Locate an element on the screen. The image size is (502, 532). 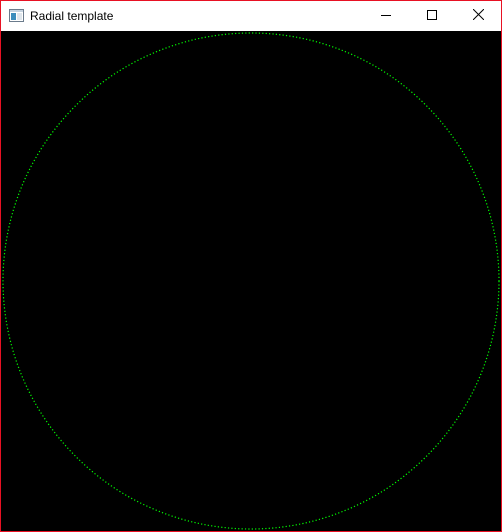
maximize-button is located at coordinates (432, 16).